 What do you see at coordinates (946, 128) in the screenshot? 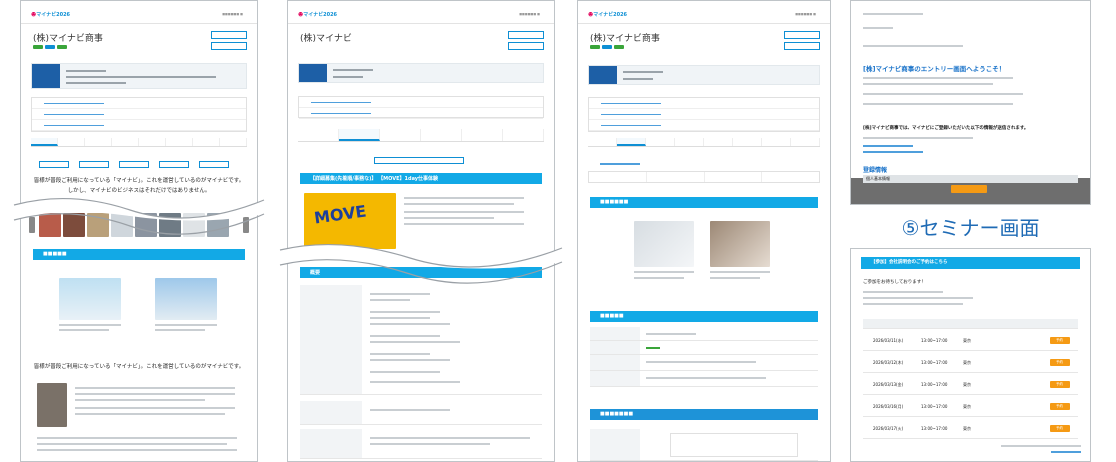
I see `entry-heading: [株]マイナビ商事では、マイナビにご登録いただいた以下の情報が送信されます。` at bounding box center [946, 128].